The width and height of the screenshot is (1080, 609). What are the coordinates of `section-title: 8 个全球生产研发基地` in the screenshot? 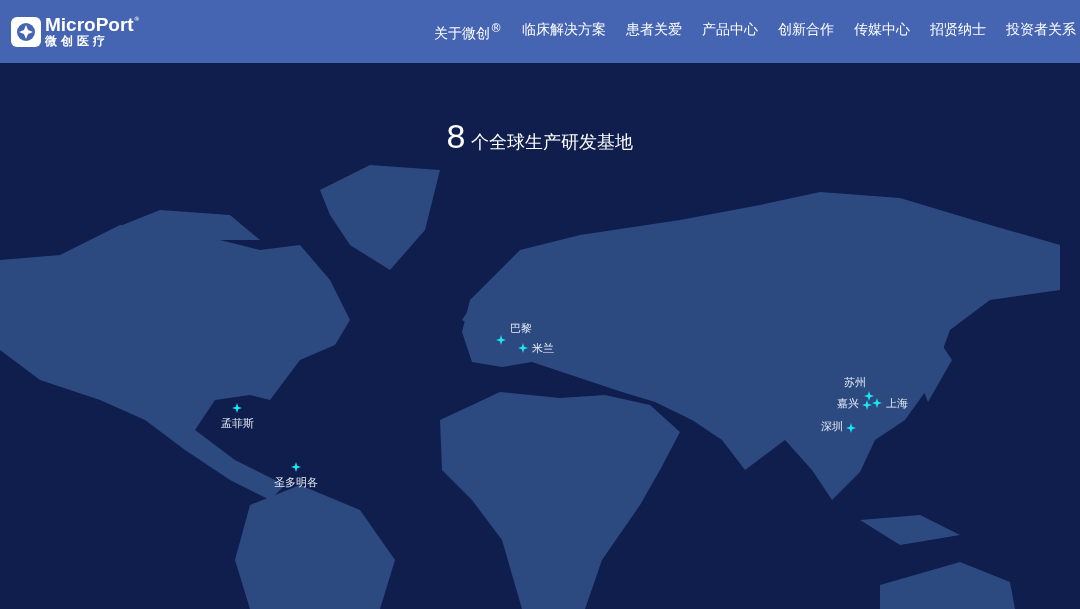 It's located at (540, 136).